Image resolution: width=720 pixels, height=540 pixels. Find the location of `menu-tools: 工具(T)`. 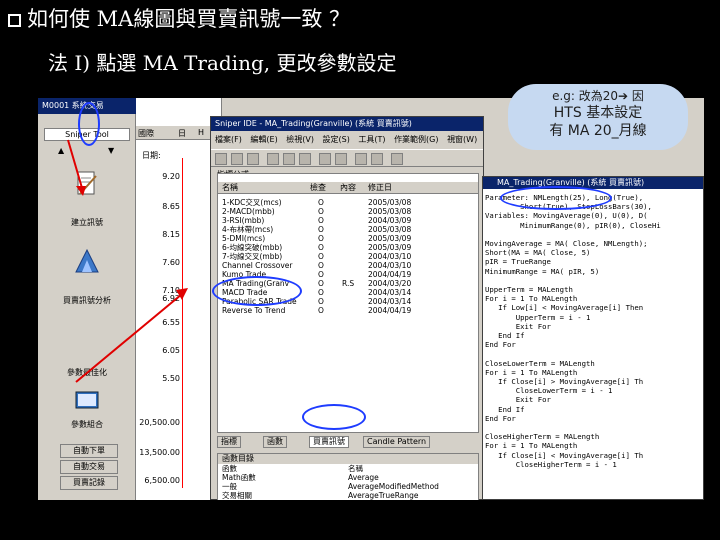

menu-tools: 工具(T) is located at coordinates (371, 139).